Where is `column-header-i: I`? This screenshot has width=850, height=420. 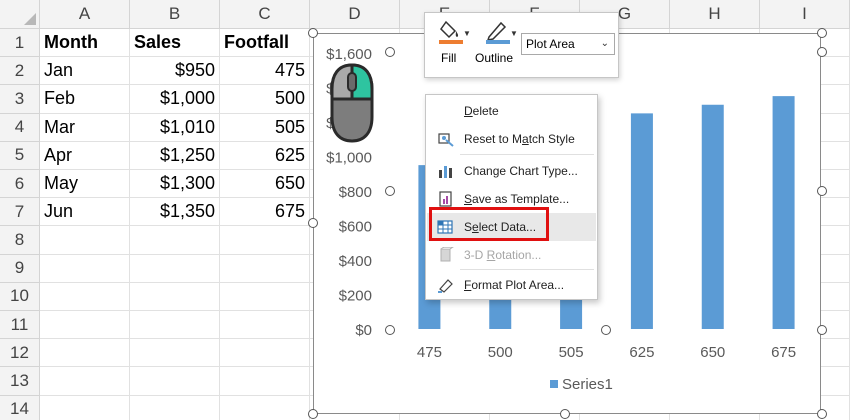
column-header-i: I is located at coordinates (805, 14).